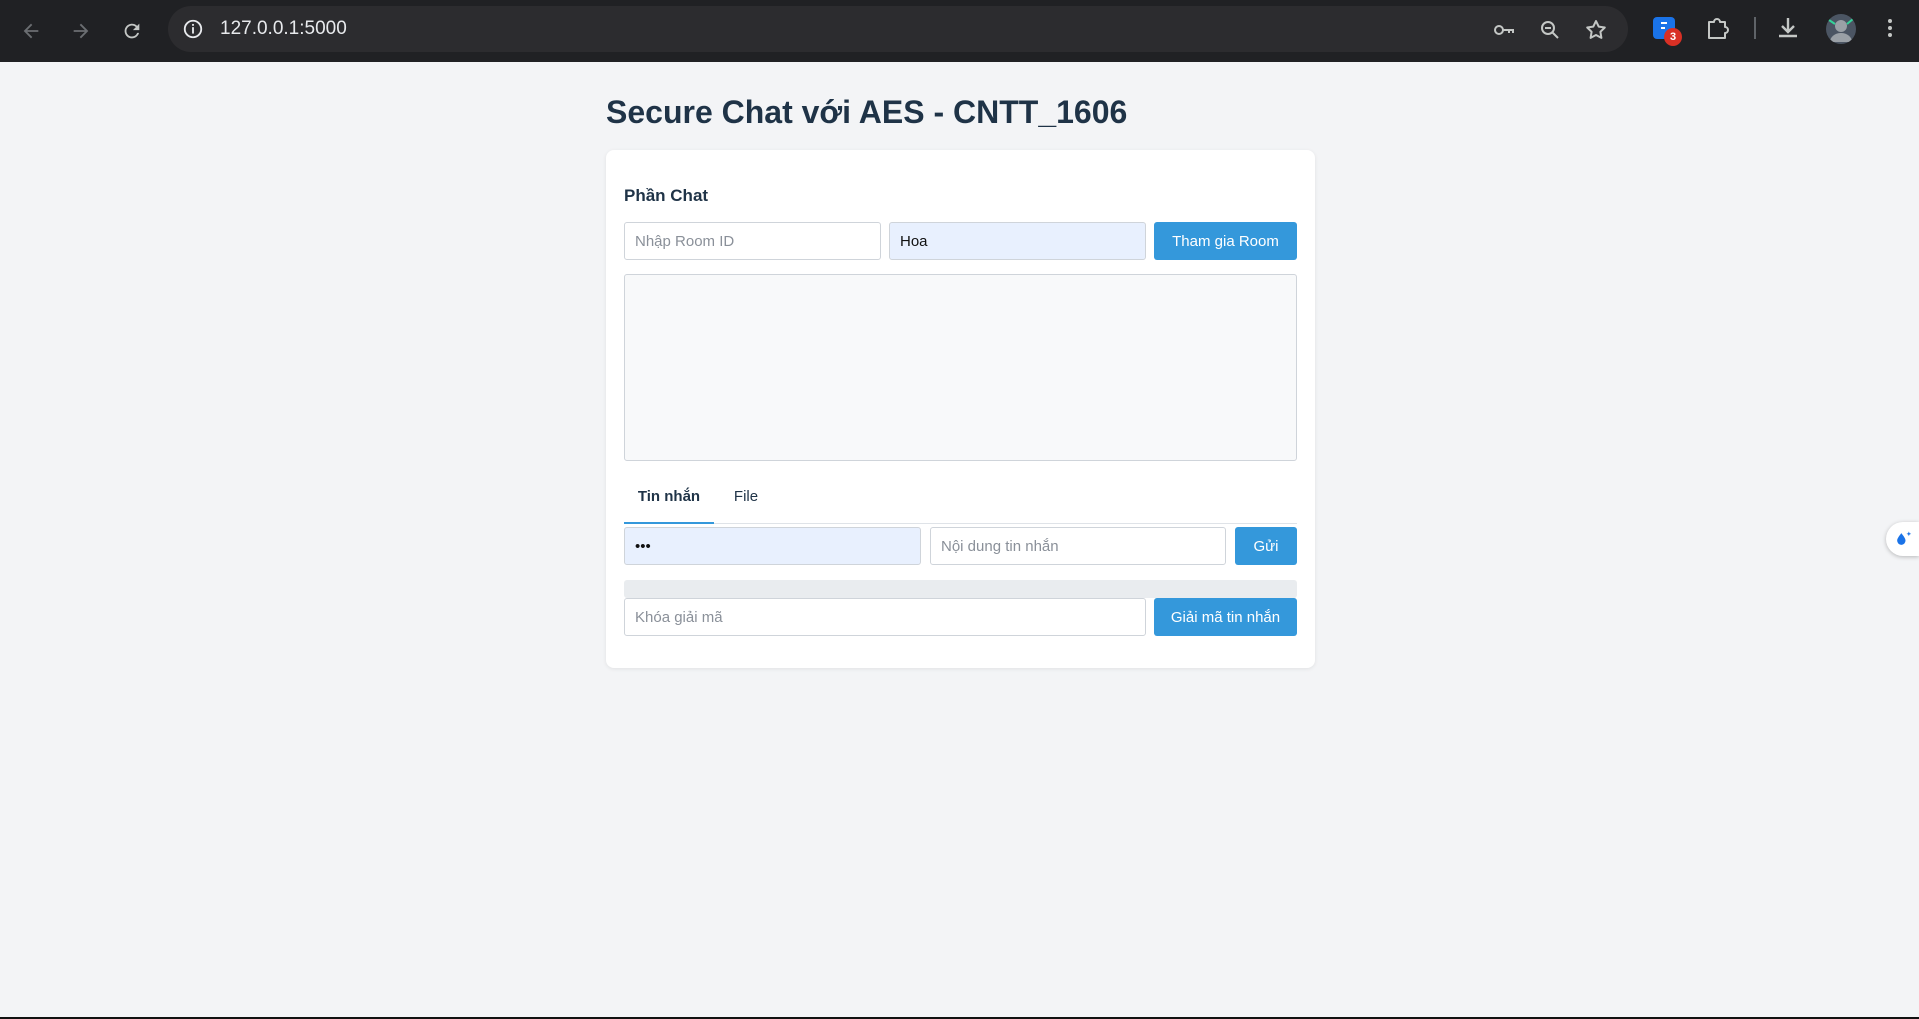 The image size is (1919, 1019). Describe the element at coordinates (1017, 241) in the screenshot. I see `username-input` at that location.